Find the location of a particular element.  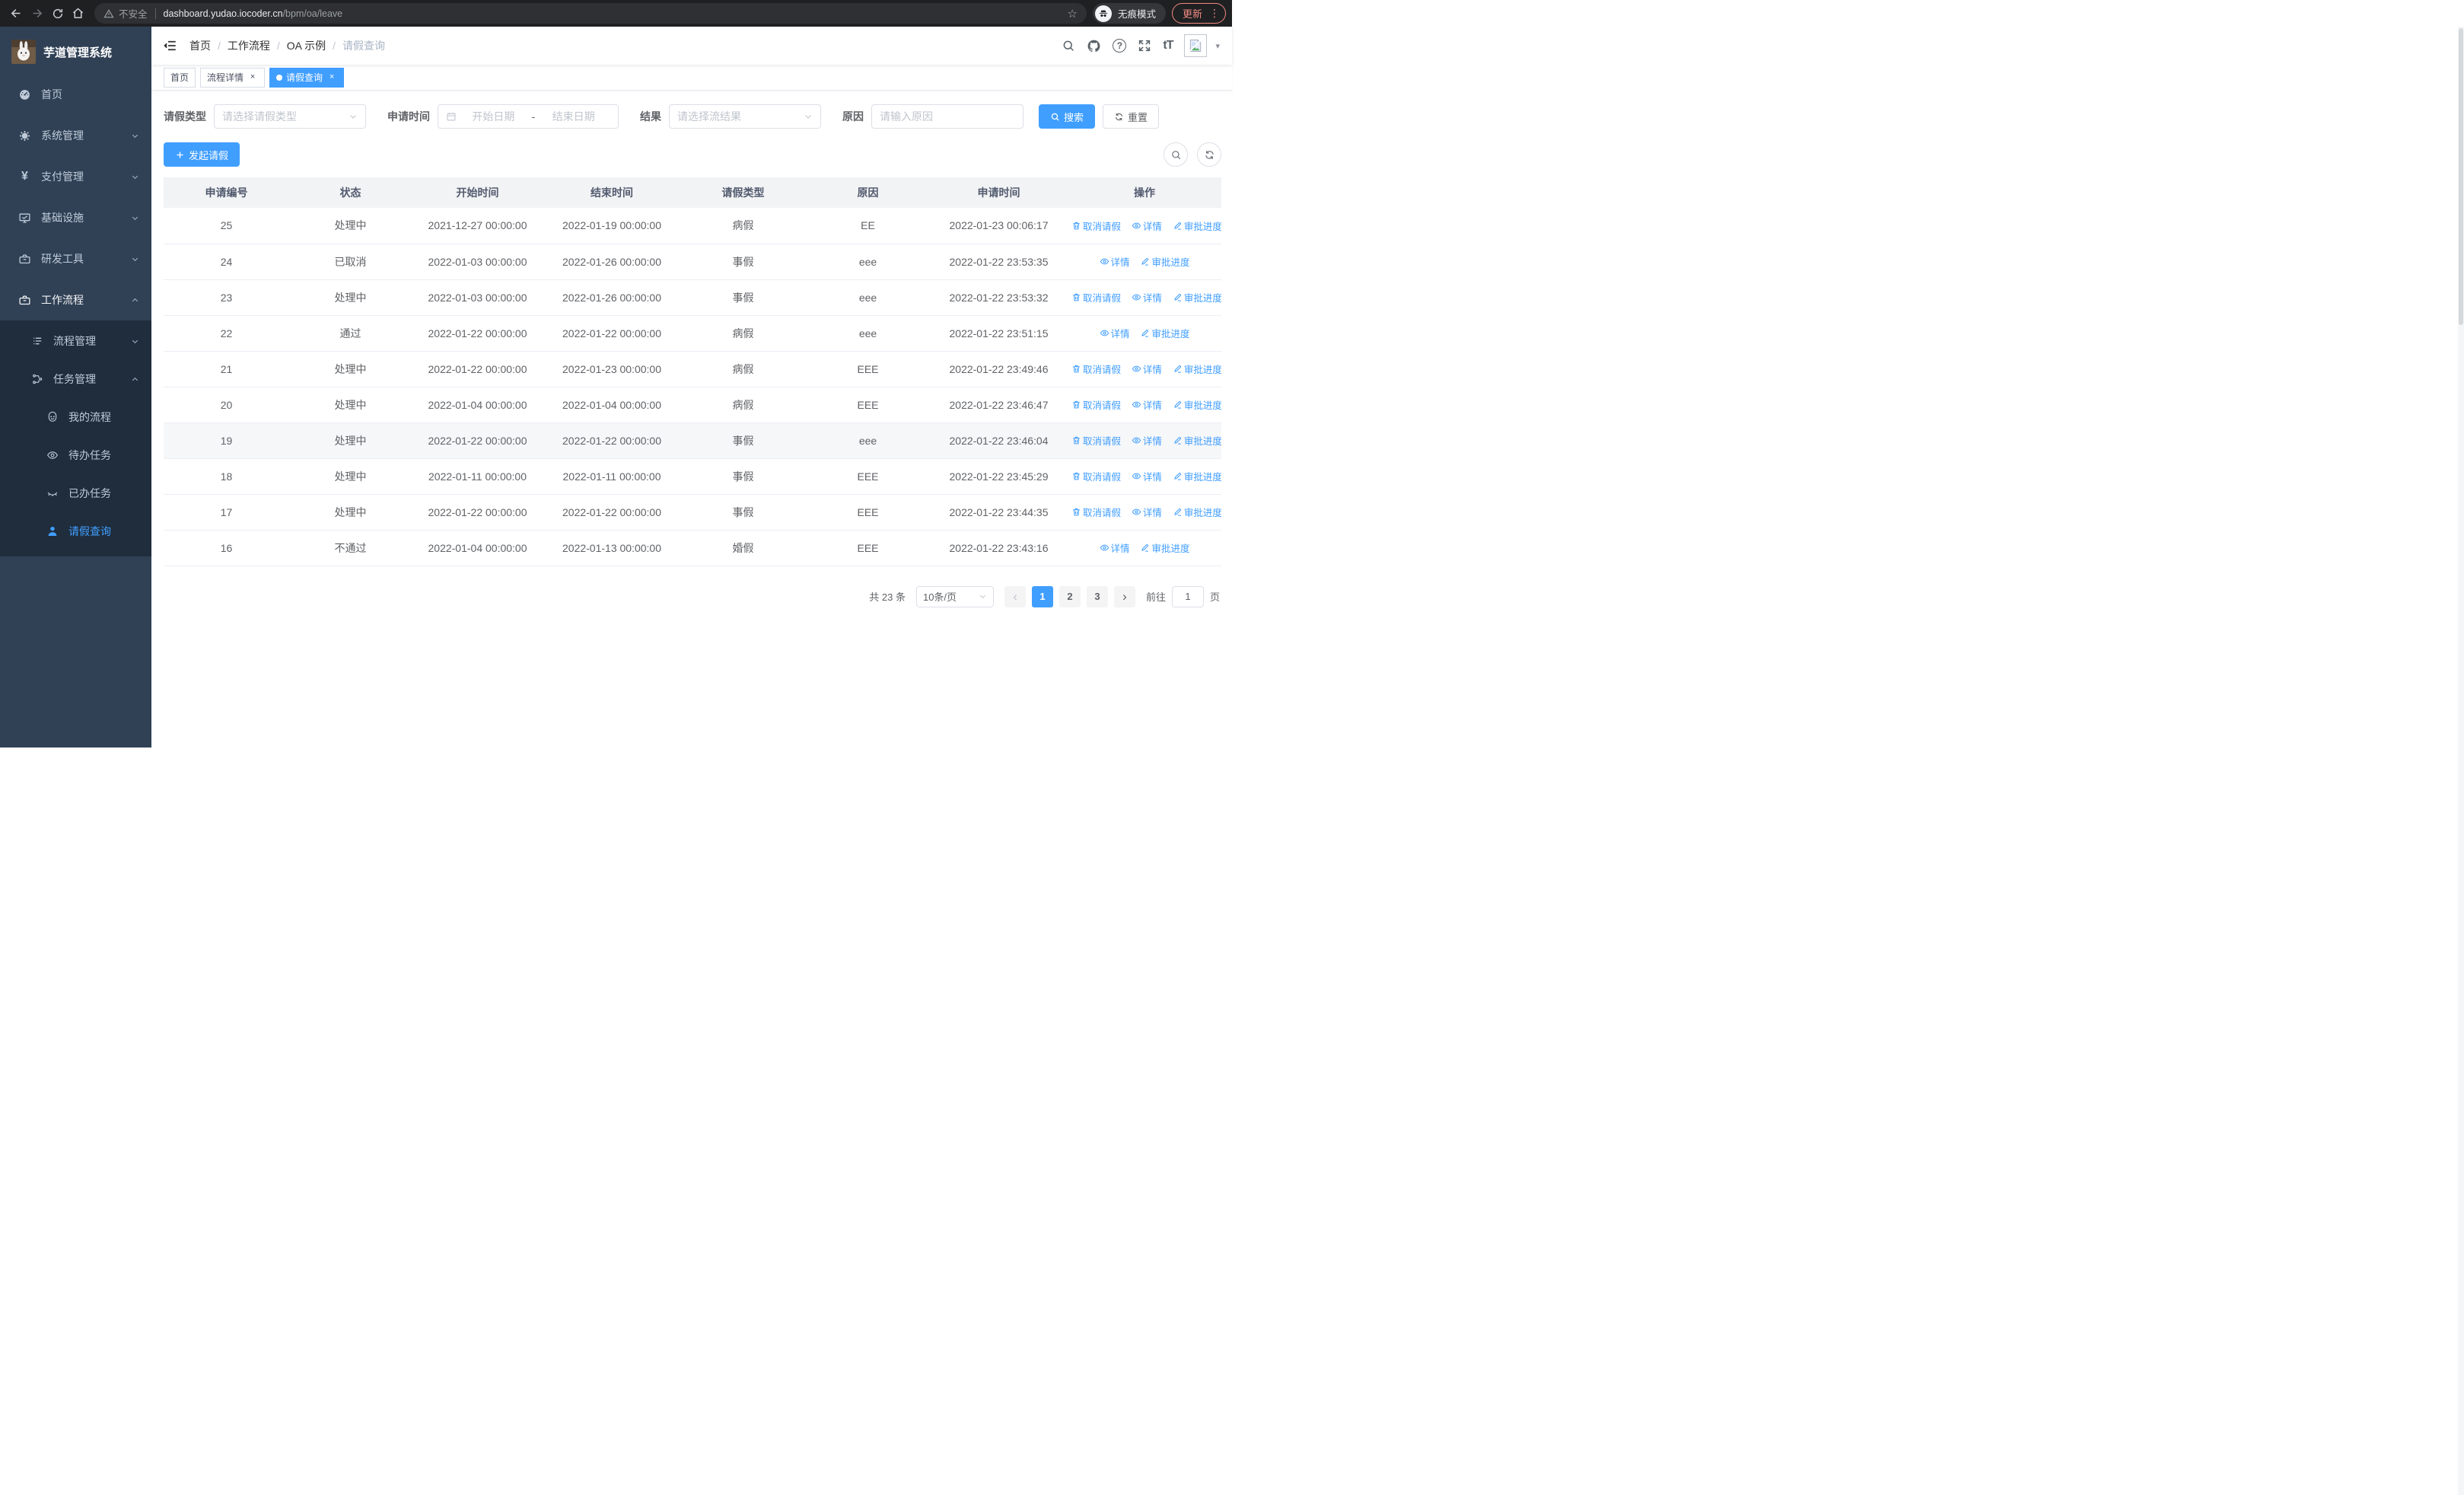

sidebar-item-my-process: 我的流程 is located at coordinates (75, 417).